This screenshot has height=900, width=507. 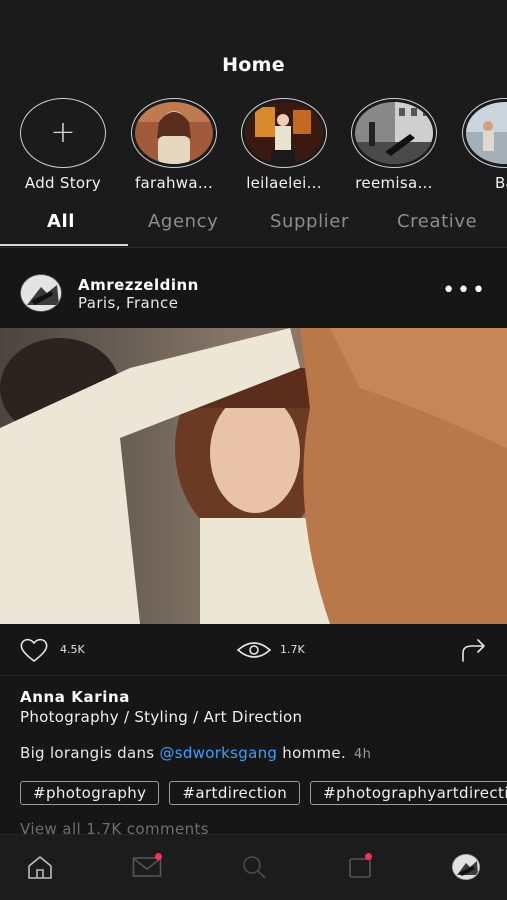 I want to click on more-options-icon: •••, so click(x=464, y=290).